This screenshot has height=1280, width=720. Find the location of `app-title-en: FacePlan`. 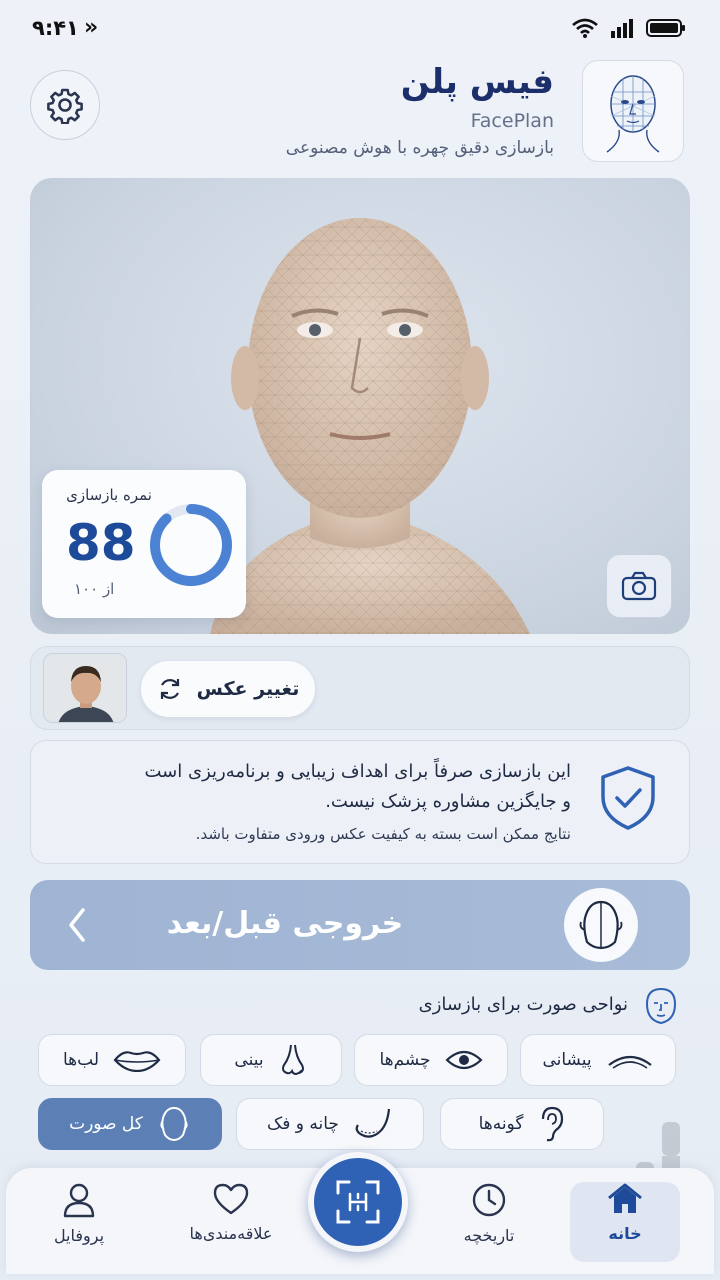

app-title-en: FacePlan is located at coordinates (512, 121).